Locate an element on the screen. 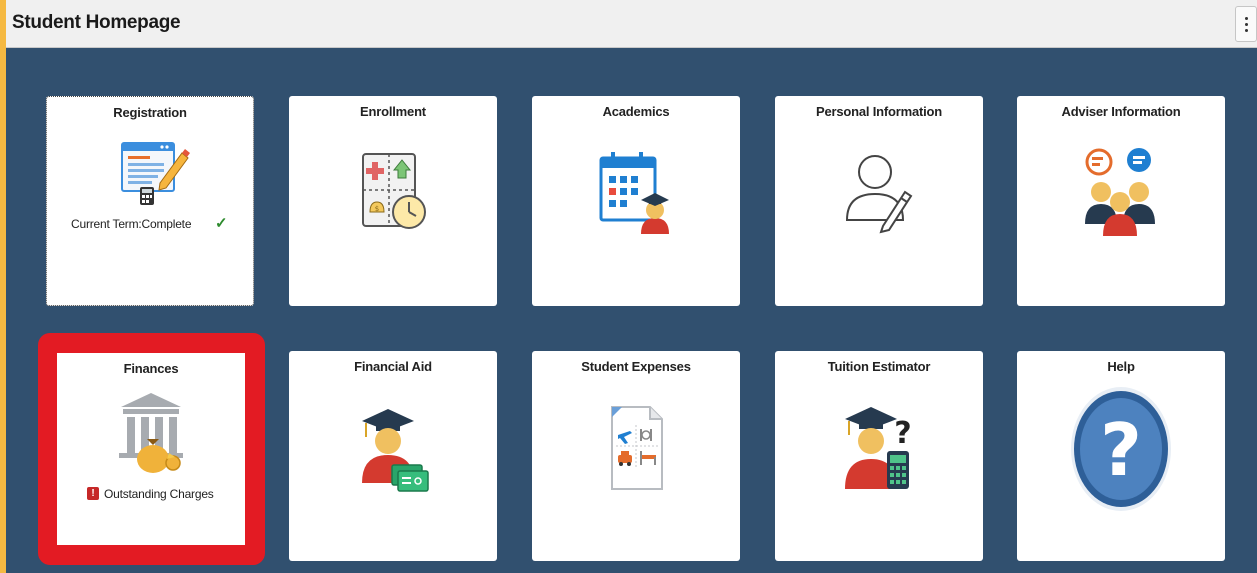 The width and height of the screenshot is (1257, 573). more-actions-button is located at coordinates (1246, 24).